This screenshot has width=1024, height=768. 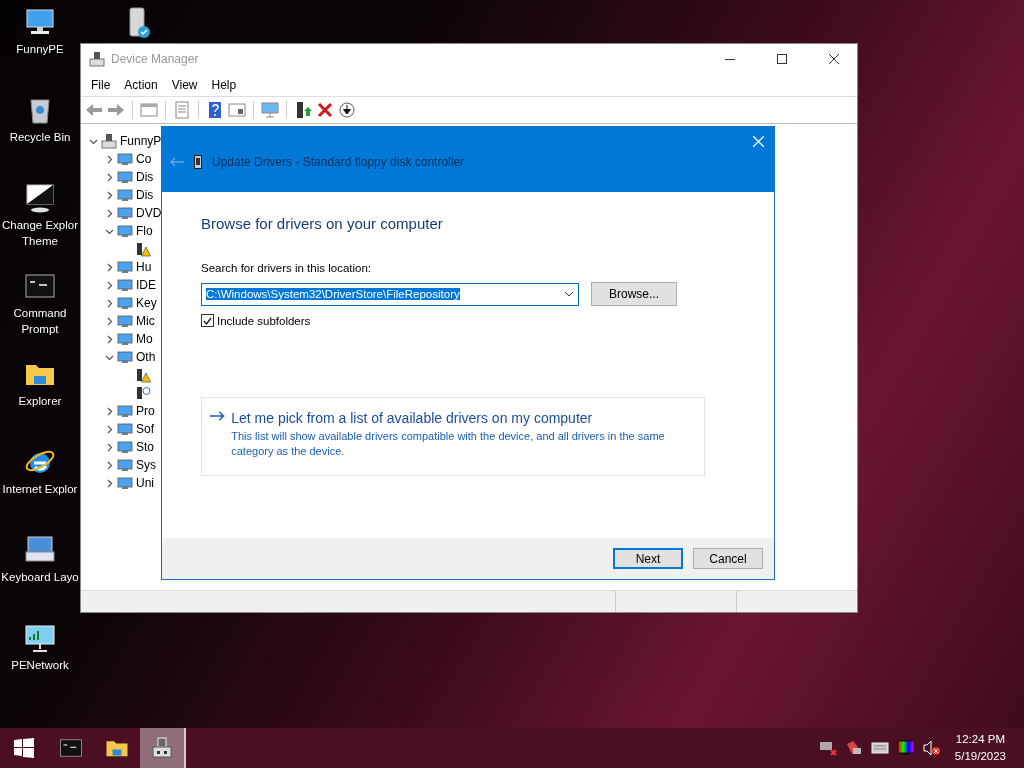 I want to click on tree-item: Uni, so click(x=145, y=483).